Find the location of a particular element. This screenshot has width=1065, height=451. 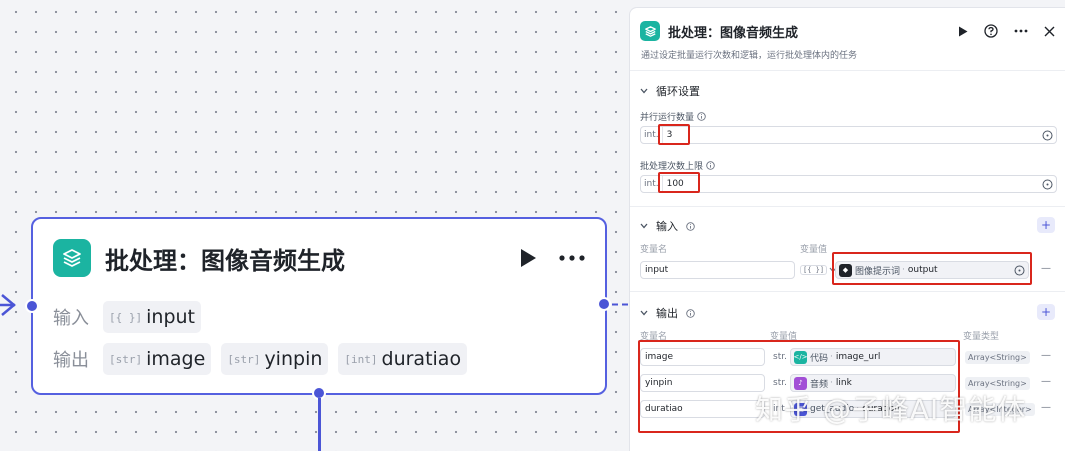

output-section-toggle: 输出 is located at coordinates (667, 313).